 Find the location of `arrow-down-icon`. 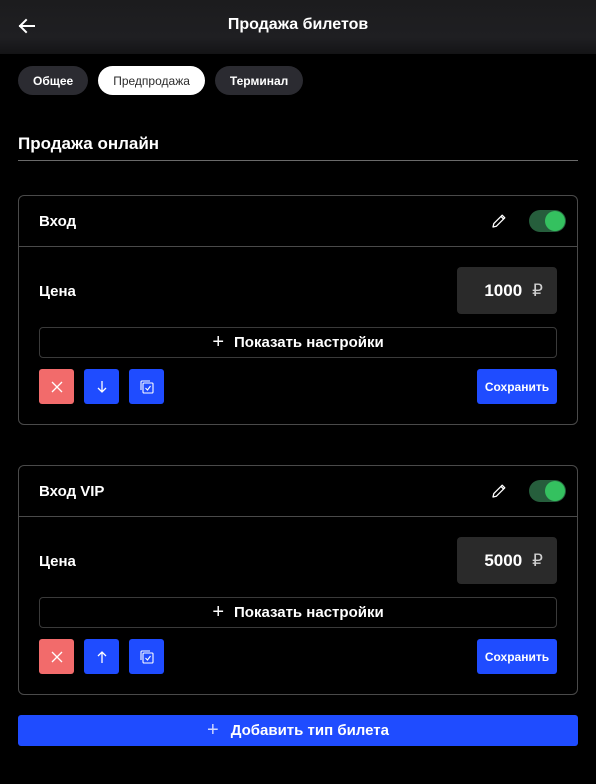

arrow-down-icon is located at coordinates (101, 386).